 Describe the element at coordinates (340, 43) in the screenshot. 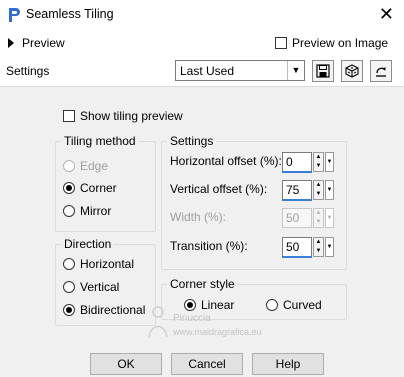

I see `preview-on-image-label: Preview on Image` at that location.